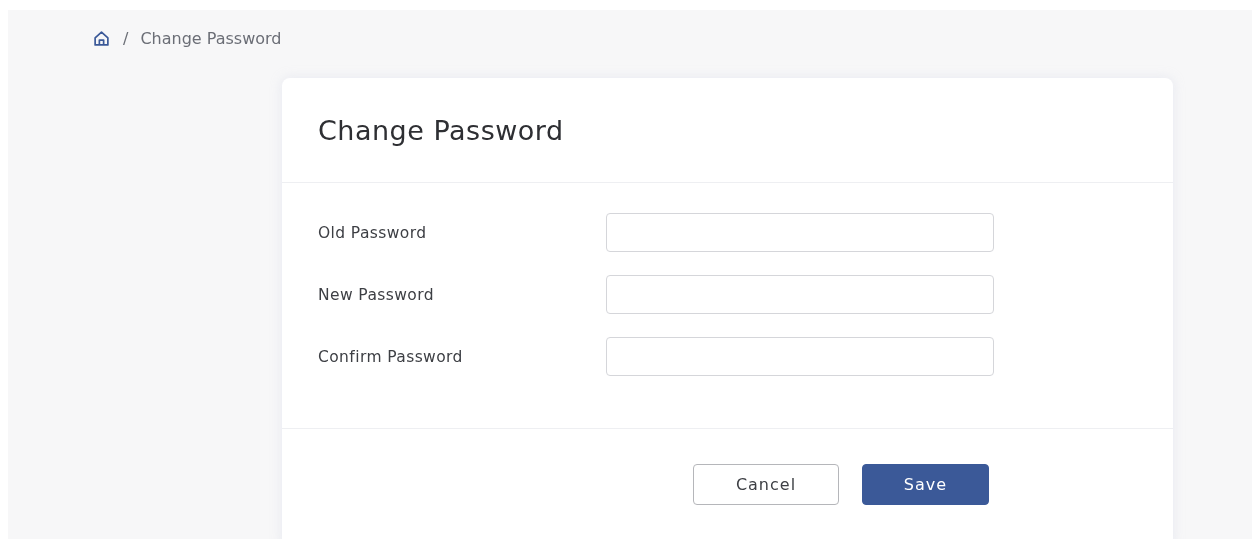  Describe the element at coordinates (391, 356) in the screenshot. I see `field-label: Confirm Password` at that location.